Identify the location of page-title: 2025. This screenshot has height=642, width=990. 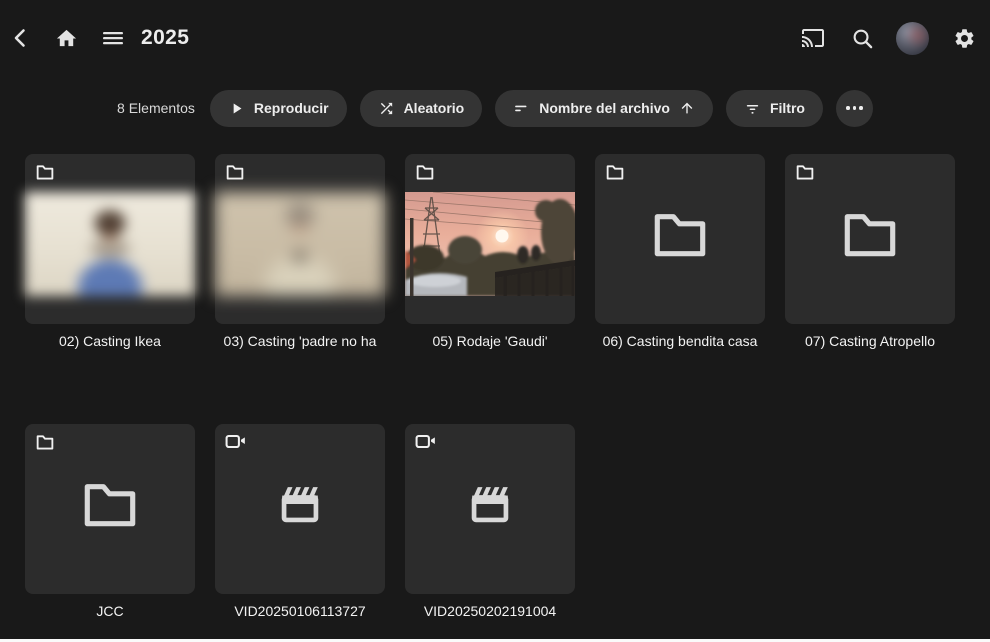
(165, 37).